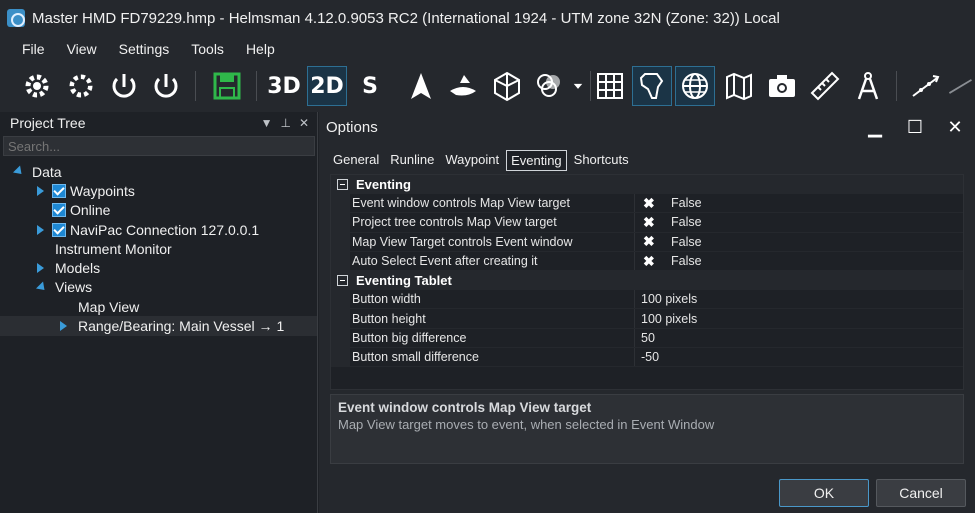 This screenshot has height=513, width=975. I want to click on tree-item-navipac: NaviPac Connection 127.0.0.1, so click(158, 229).